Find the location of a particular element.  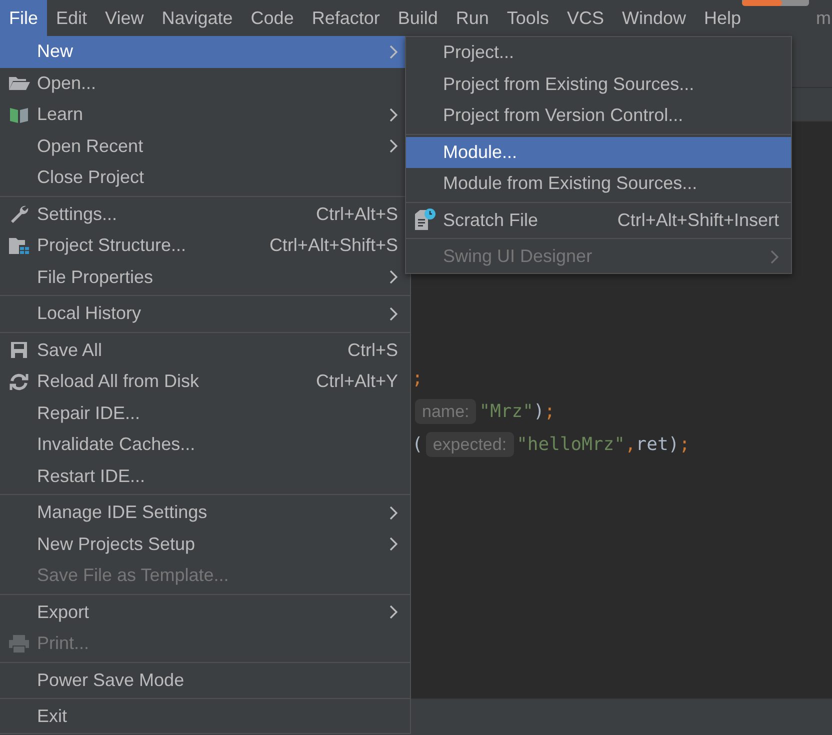

code-text: "Mrz" is located at coordinates (506, 412).